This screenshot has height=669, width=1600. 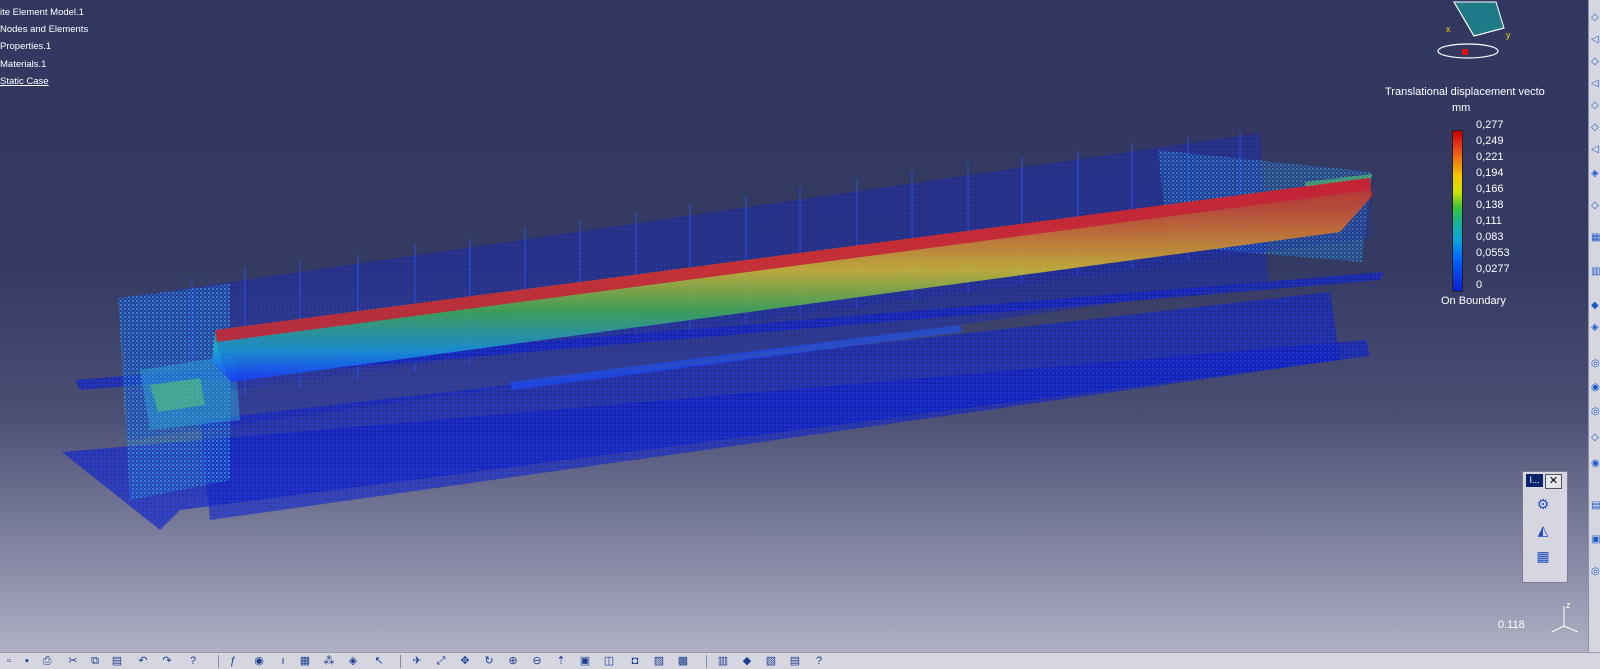 What do you see at coordinates (1493, 269) in the screenshot?
I see `legend-value: 0,0277` at bounding box center [1493, 269].